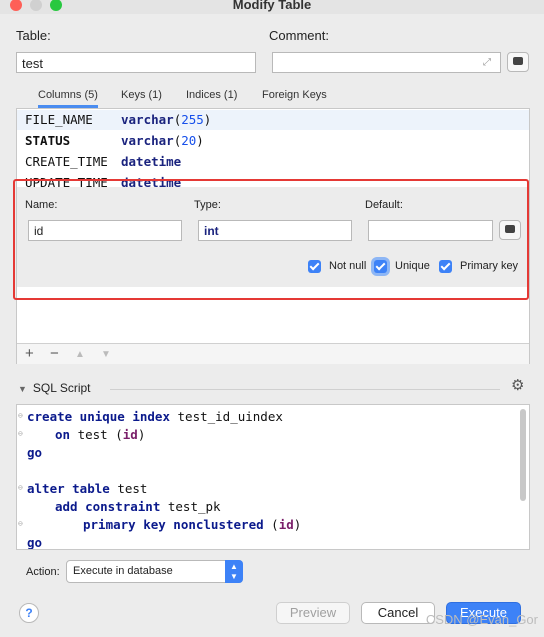  I want to click on tab-keys: Keys (1), so click(141, 95).